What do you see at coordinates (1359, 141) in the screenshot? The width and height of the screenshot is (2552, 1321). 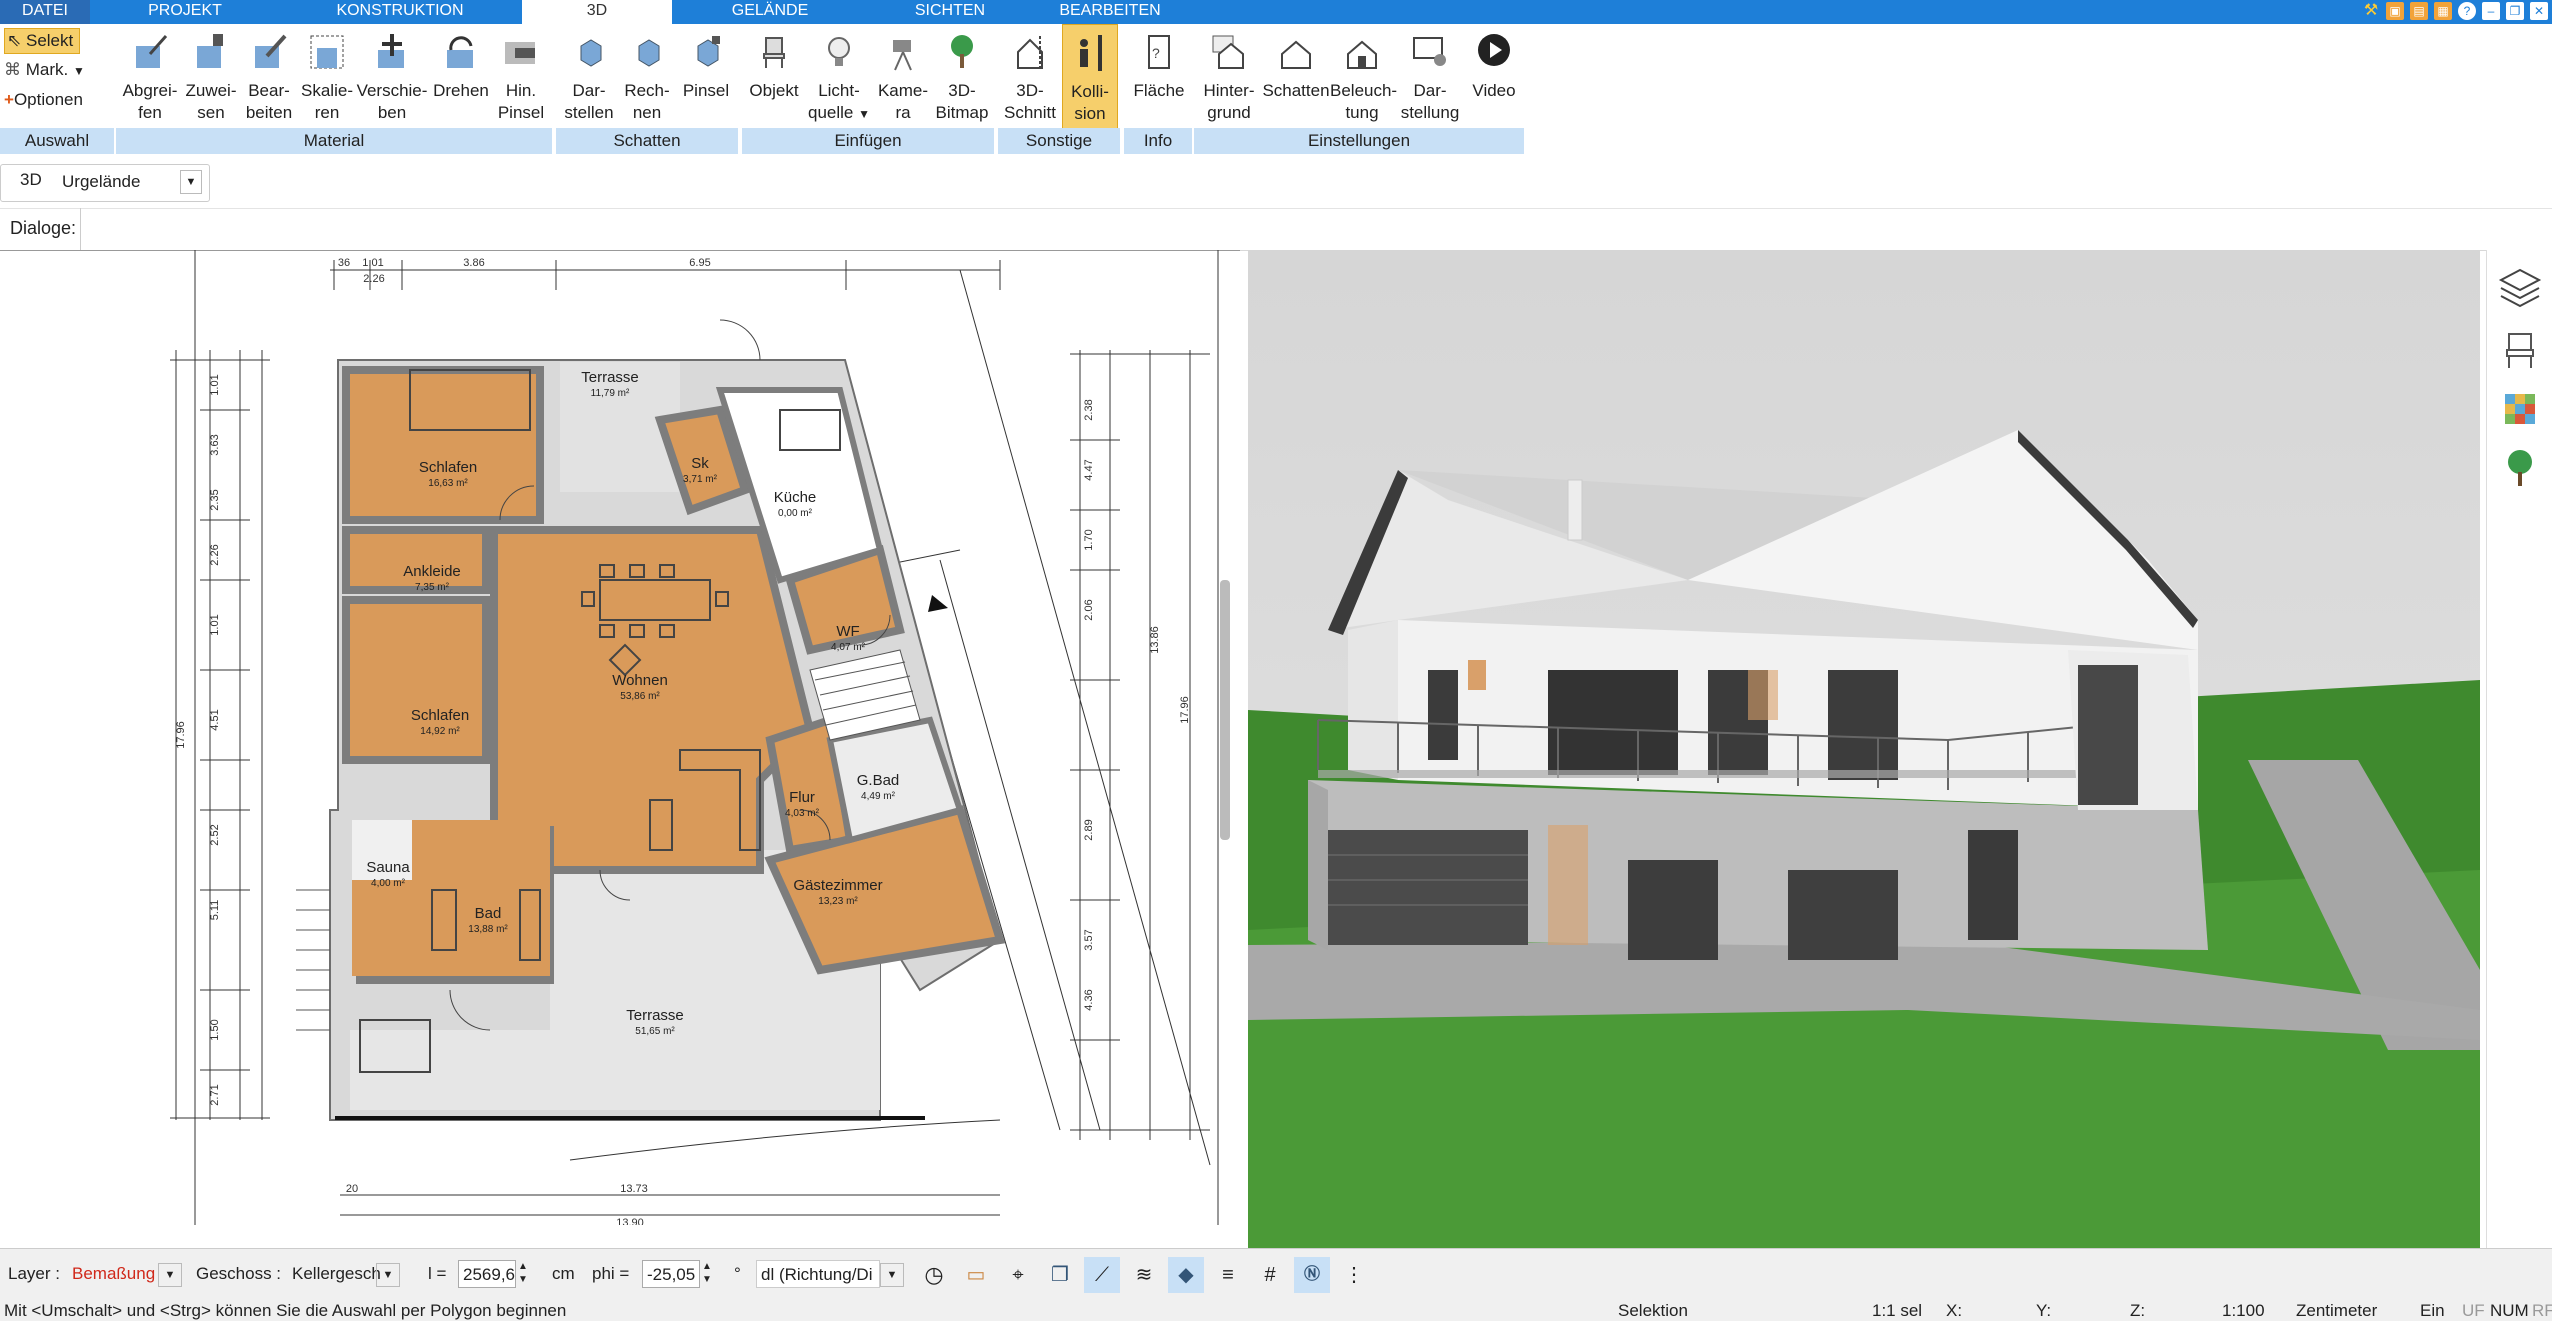 I see `group-einstellungen: Einstellungen` at bounding box center [1359, 141].